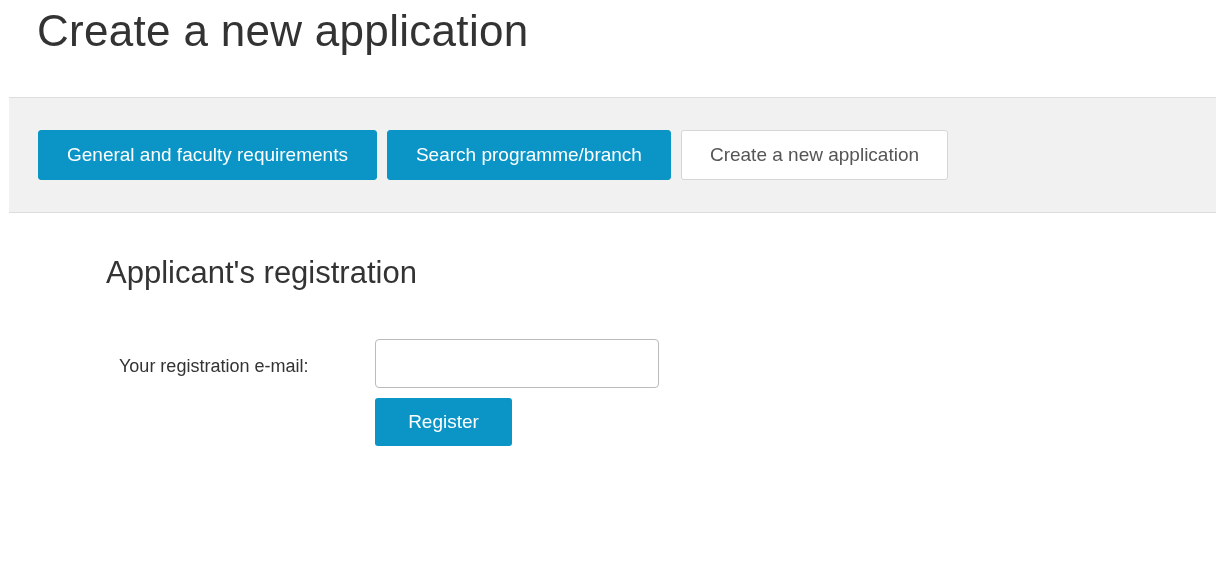  What do you see at coordinates (207, 155) in the screenshot?
I see `nav-tab: General and faculty requirements` at bounding box center [207, 155].